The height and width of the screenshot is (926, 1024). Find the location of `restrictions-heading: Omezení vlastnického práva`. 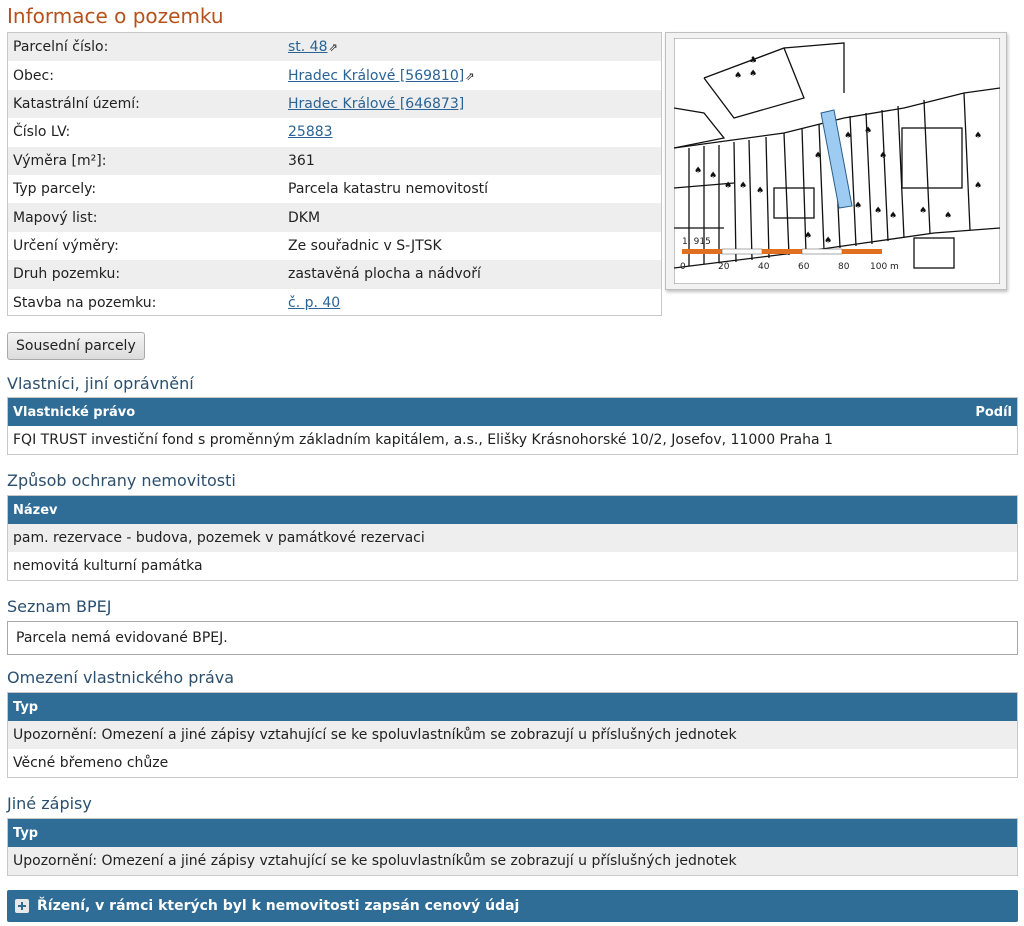

restrictions-heading: Omezení vlastnického práva is located at coordinates (121, 677).